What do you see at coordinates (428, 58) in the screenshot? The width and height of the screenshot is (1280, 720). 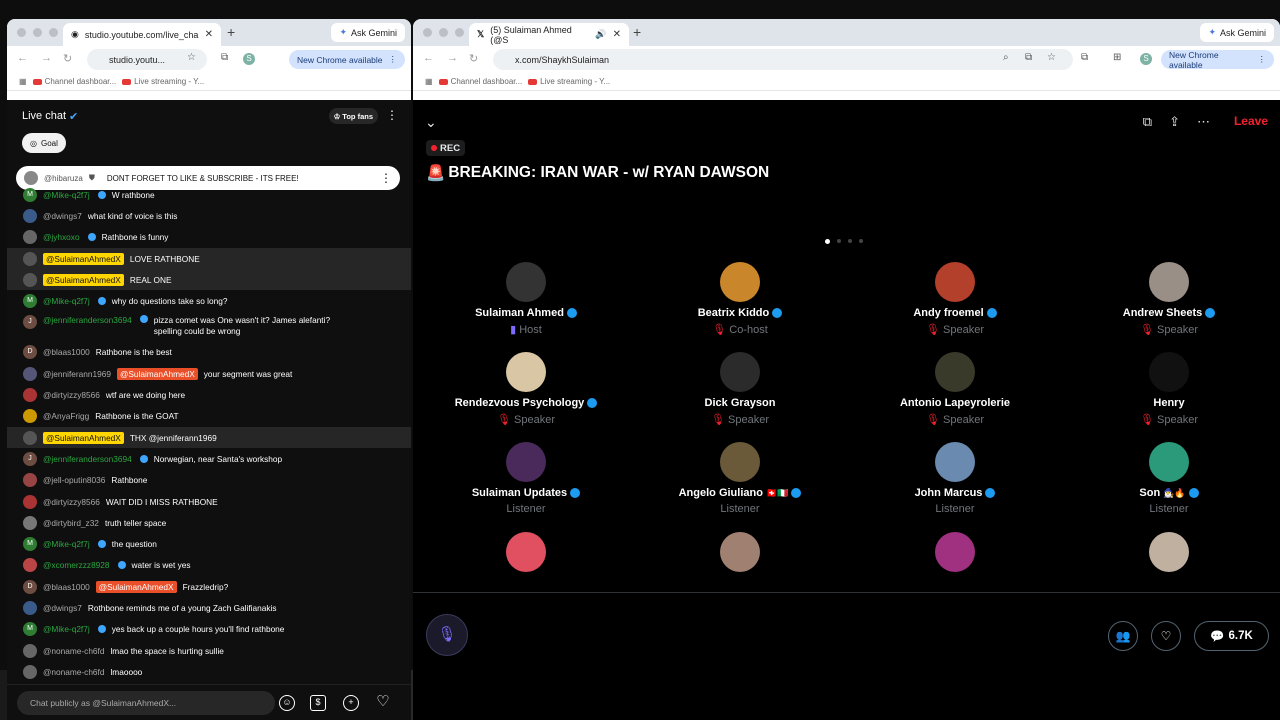 I see `back-icon: ←` at bounding box center [428, 58].